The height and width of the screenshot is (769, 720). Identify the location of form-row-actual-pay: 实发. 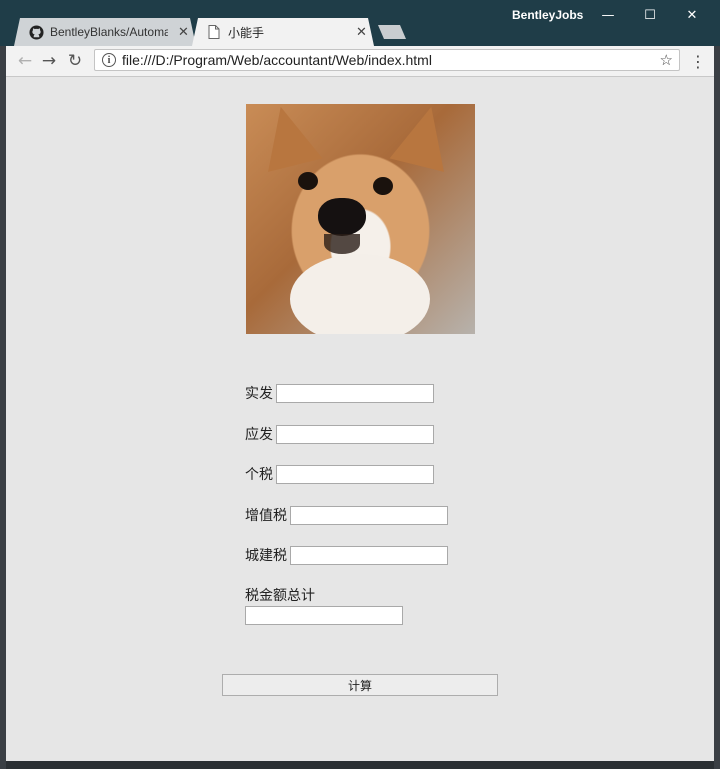
(339, 393).